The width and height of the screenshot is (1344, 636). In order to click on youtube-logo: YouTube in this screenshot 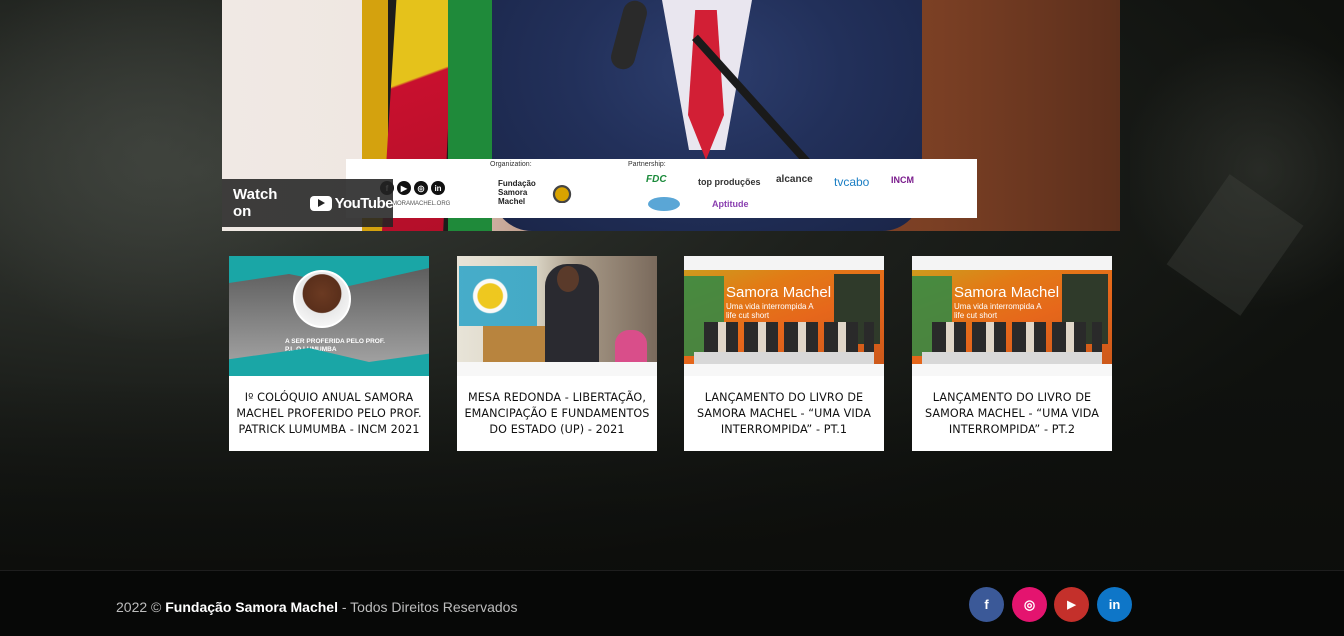, I will do `click(351, 203)`.